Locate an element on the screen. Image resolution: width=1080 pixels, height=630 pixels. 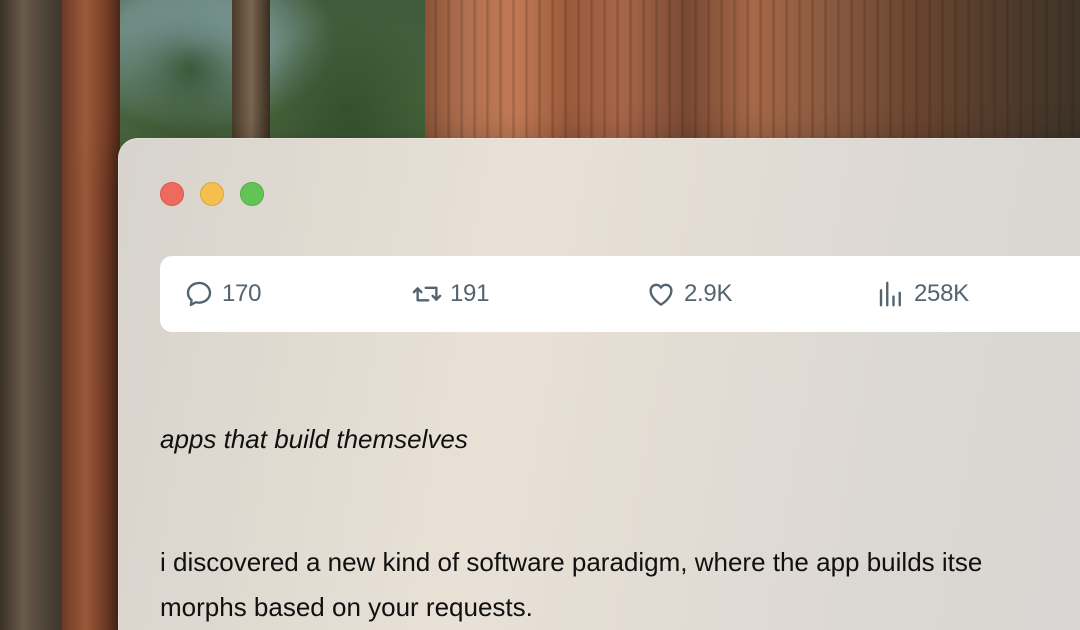
like-count: 2.9K is located at coordinates (708, 293).